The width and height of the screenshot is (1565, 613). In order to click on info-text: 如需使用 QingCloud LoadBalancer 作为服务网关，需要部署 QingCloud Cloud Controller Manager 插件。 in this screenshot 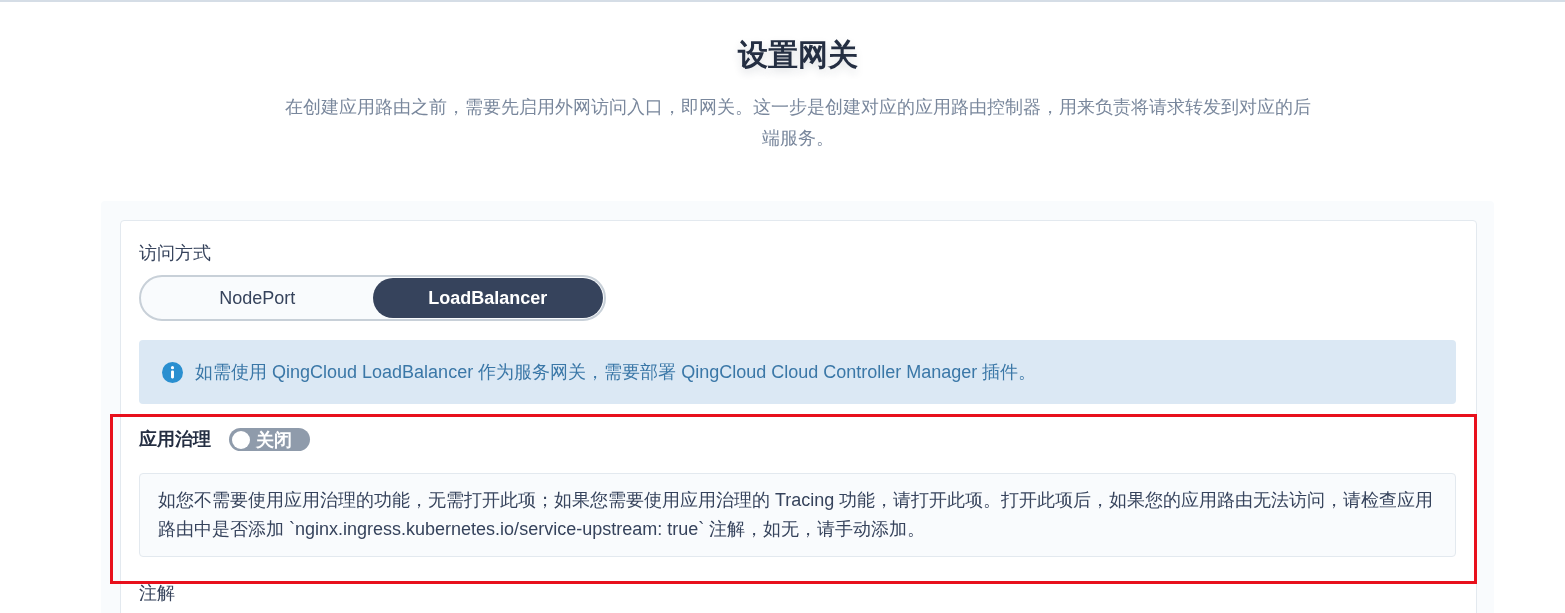, I will do `click(616, 372)`.